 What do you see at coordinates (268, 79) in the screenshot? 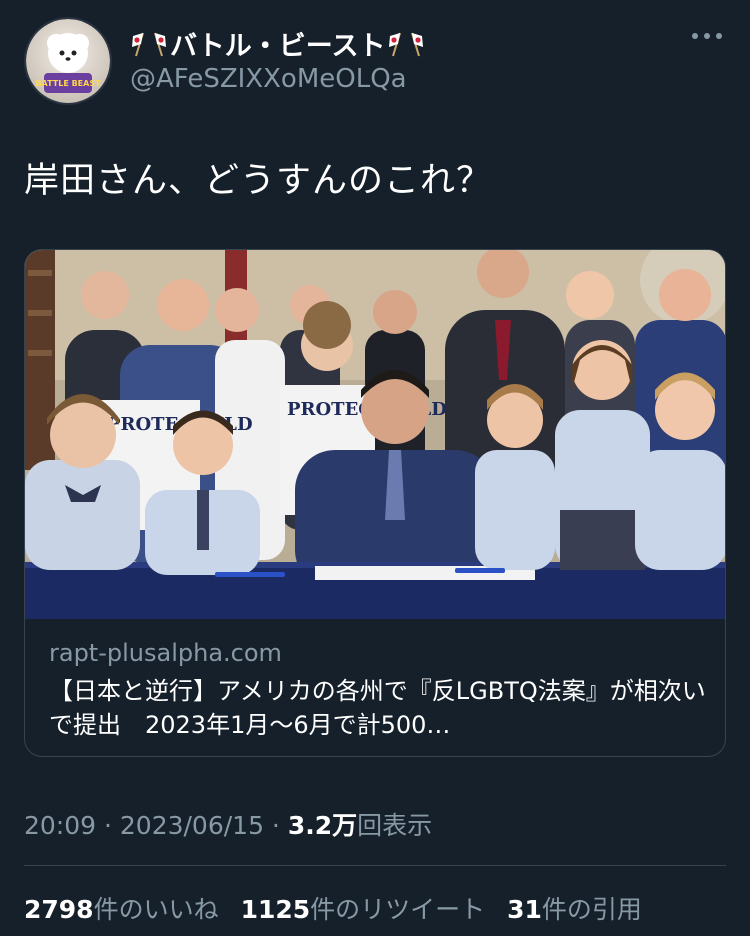
I see `author-handle: @AFeSZIXXoMeOLQa` at bounding box center [268, 79].